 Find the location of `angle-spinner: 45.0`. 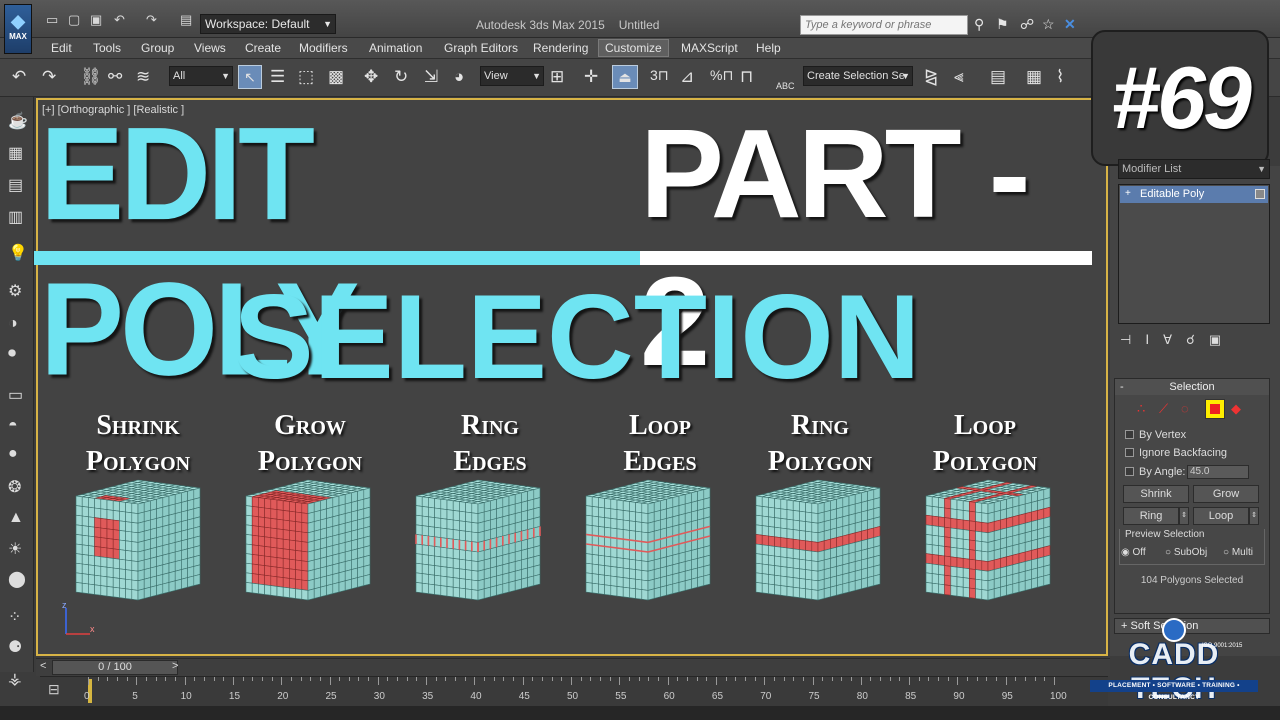

angle-spinner: 45.0 is located at coordinates (1218, 472).